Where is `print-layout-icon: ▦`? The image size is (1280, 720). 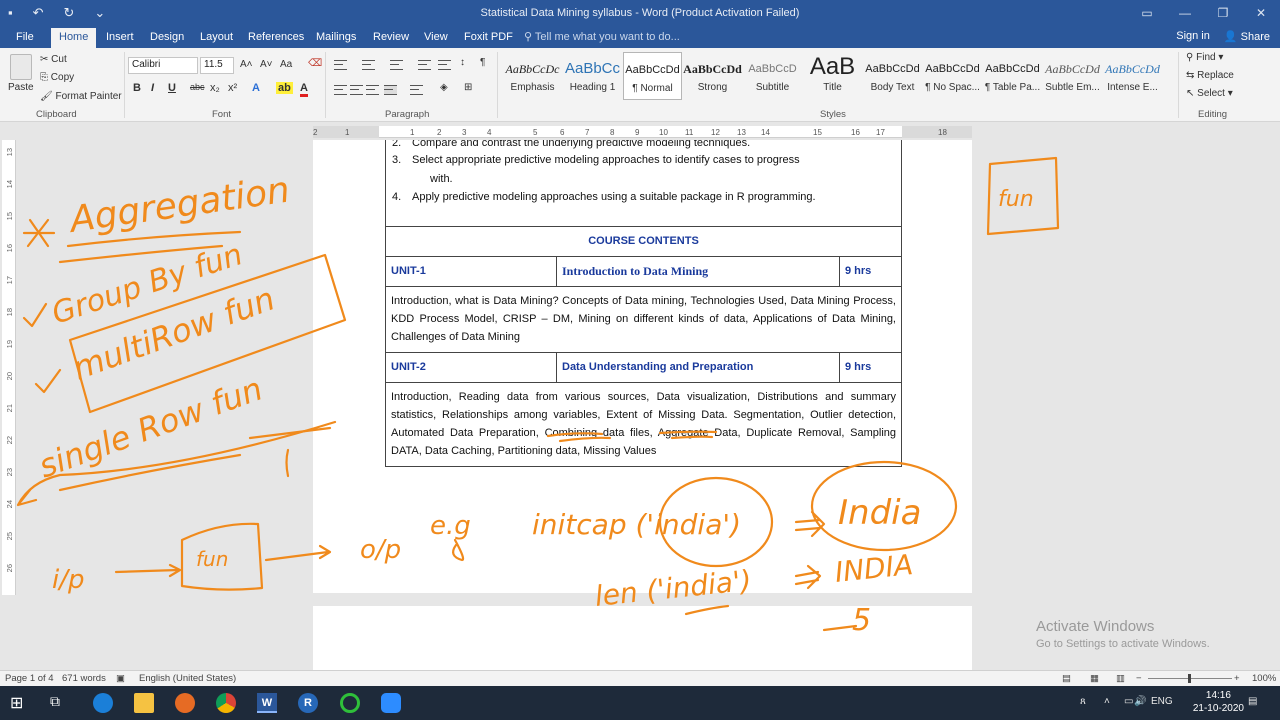
print-layout-icon: ▦ is located at coordinates (1094, 678).